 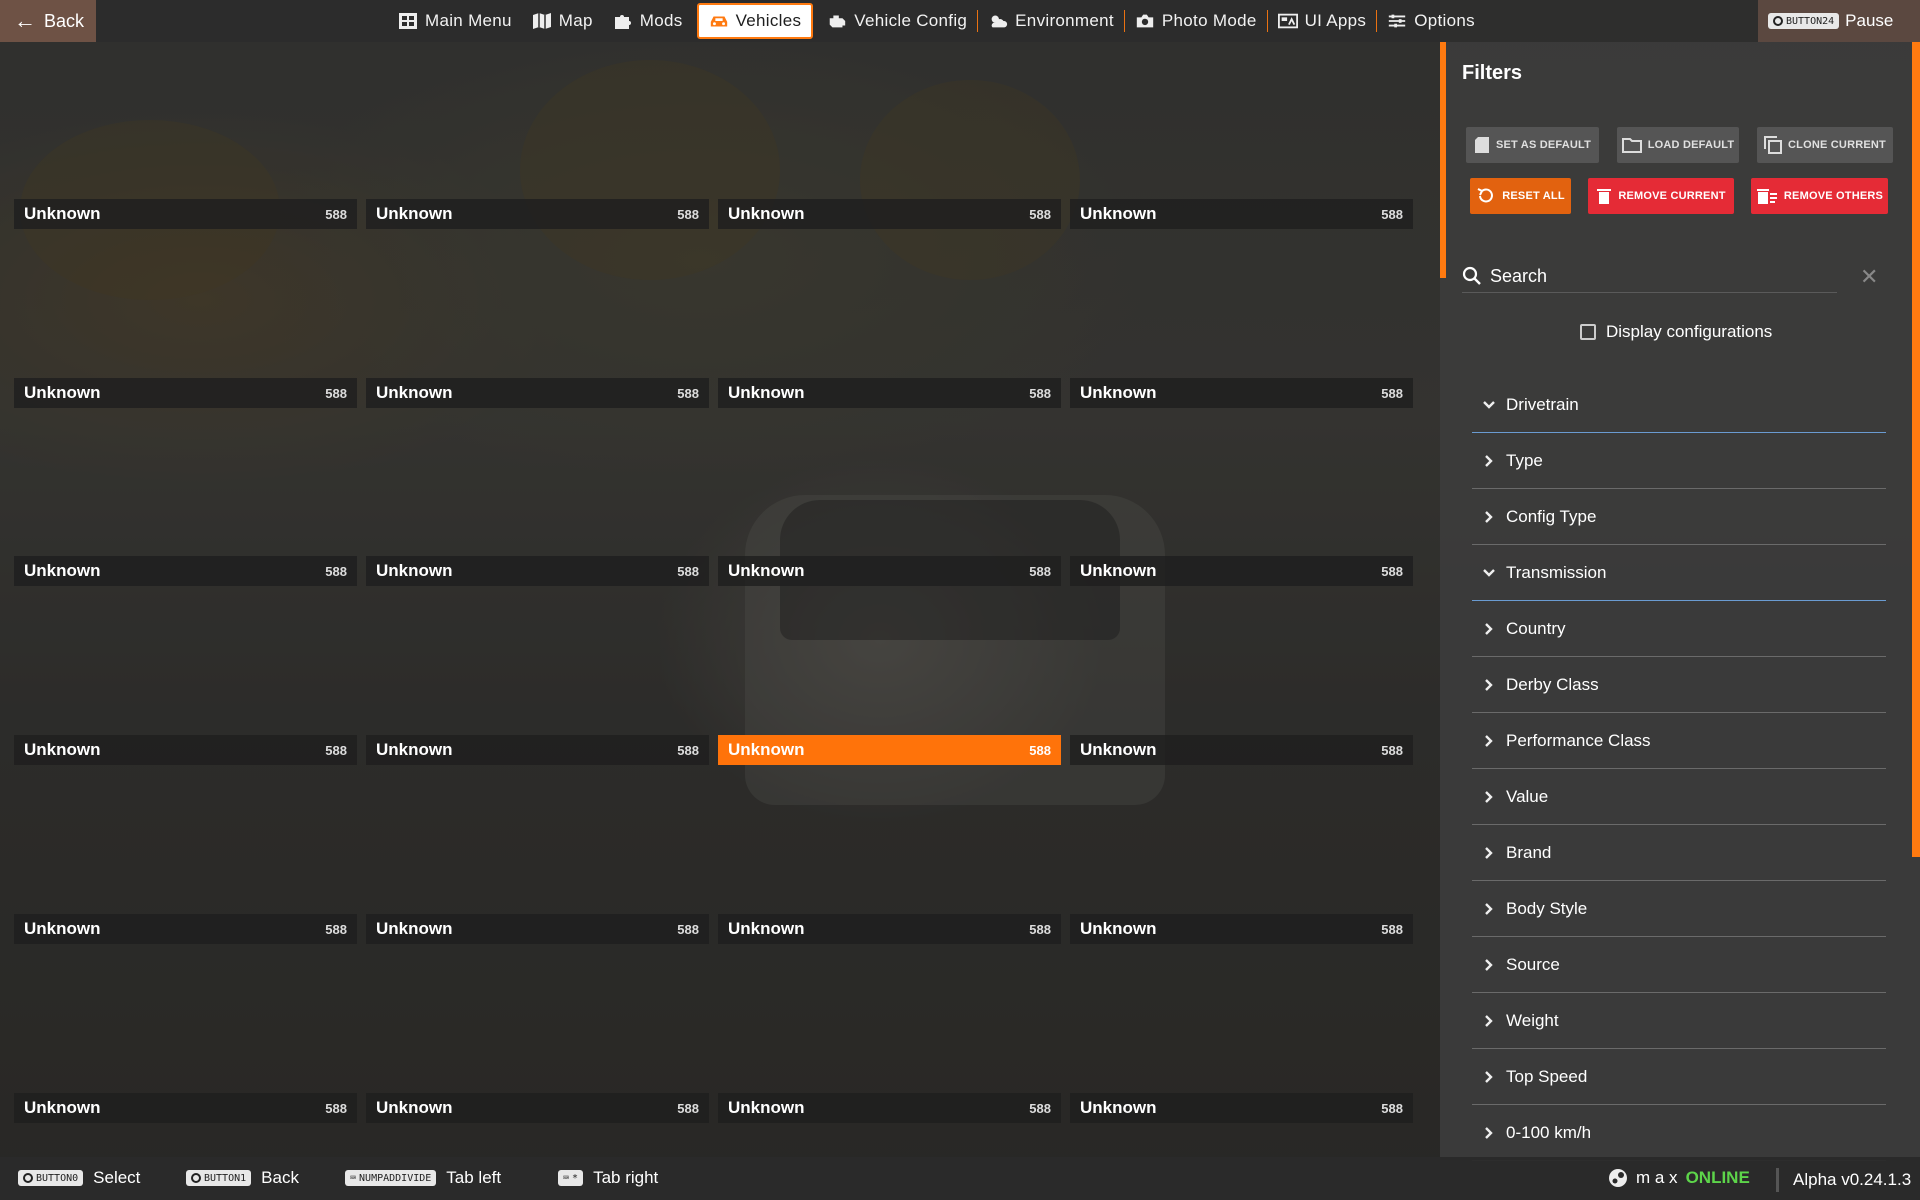 What do you see at coordinates (1547, 908) in the screenshot?
I see `filter-category-label: Body Style` at bounding box center [1547, 908].